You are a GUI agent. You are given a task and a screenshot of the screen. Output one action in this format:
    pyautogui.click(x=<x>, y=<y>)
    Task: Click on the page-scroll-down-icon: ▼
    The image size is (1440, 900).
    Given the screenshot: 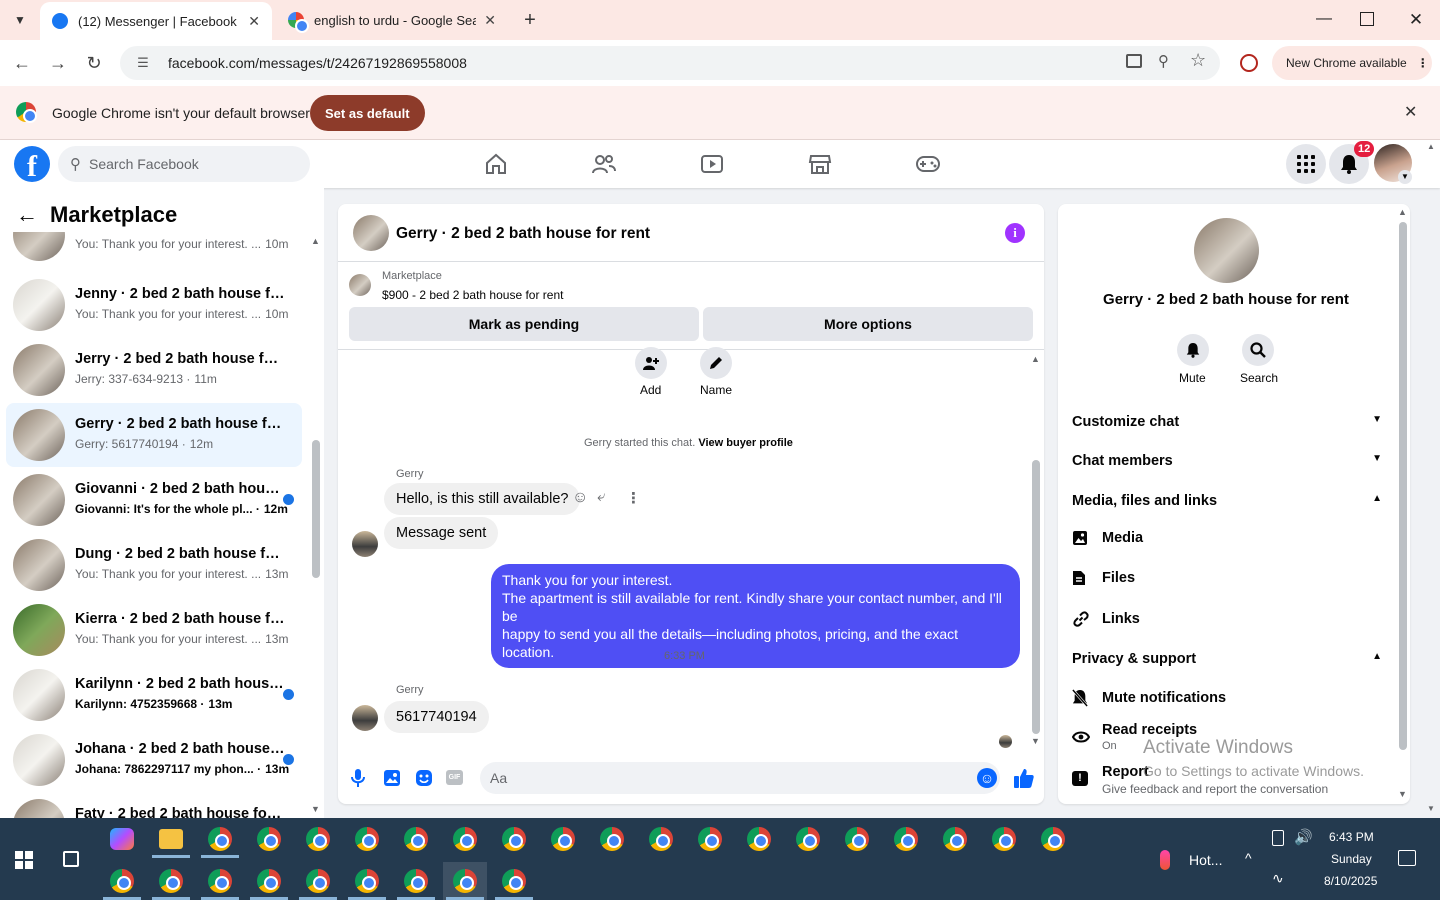 What is the action you would take?
    pyautogui.click(x=1431, y=808)
    